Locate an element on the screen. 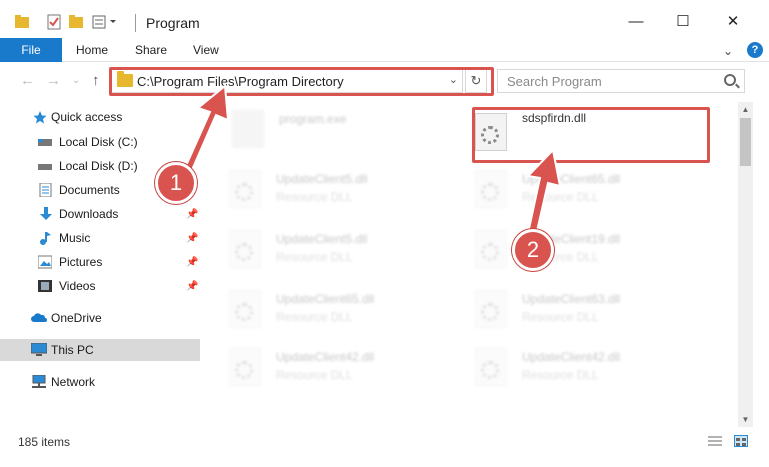 The height and width of the screenshot is (467, 769). scroll-up-icon: ▲ is located at coordinates (745, 109).